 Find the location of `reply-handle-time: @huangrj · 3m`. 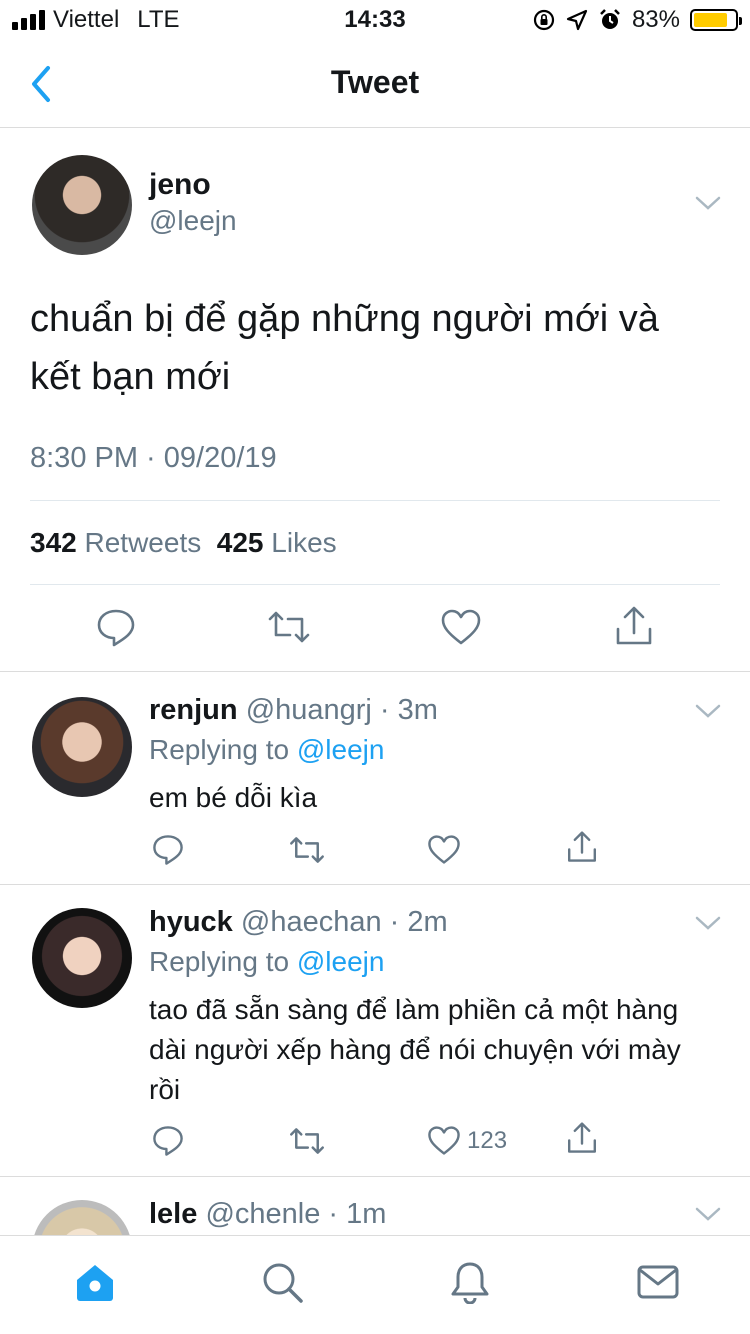

reply-handle-time: @huangrj · 3m is located at coordinates (342, 710).